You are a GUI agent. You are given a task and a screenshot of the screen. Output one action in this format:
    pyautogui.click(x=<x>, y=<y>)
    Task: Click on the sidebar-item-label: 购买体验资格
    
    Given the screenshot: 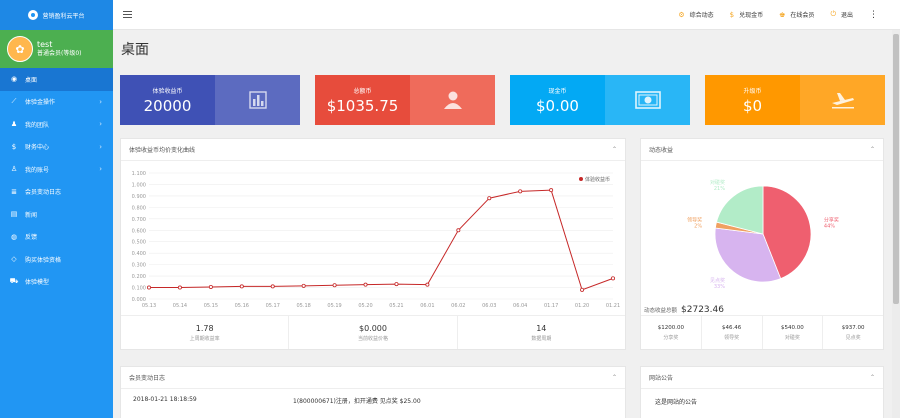 What is the action you would take?
    pyautogui.click(x=43, y=260)
    